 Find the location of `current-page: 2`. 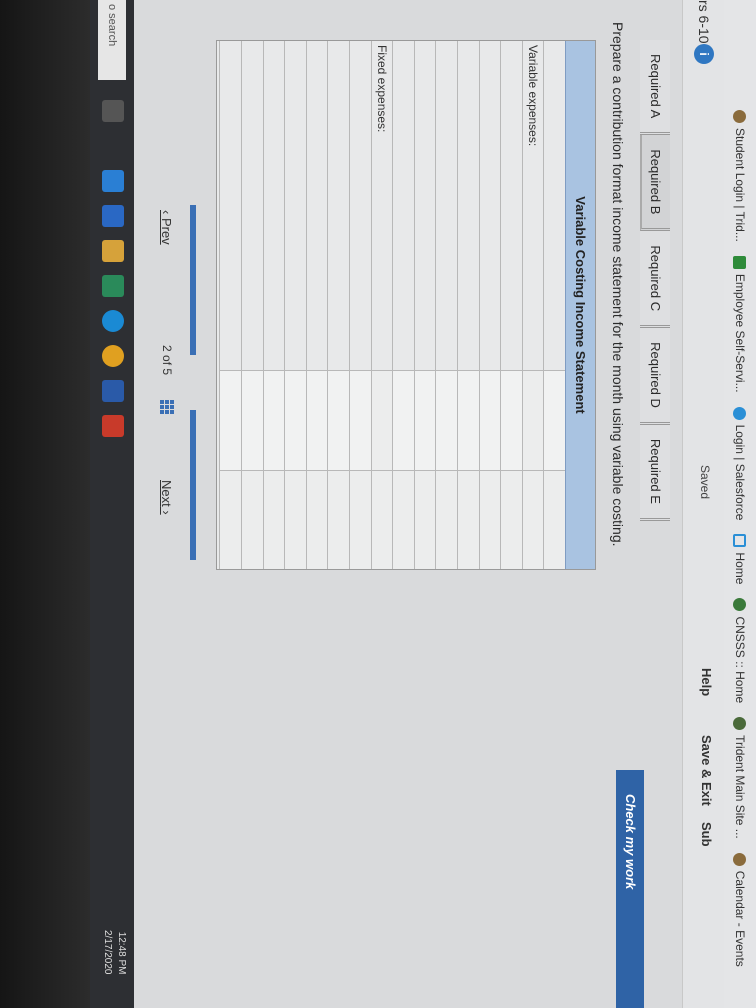

current-page: 2 is located at coordinates (167, 348).